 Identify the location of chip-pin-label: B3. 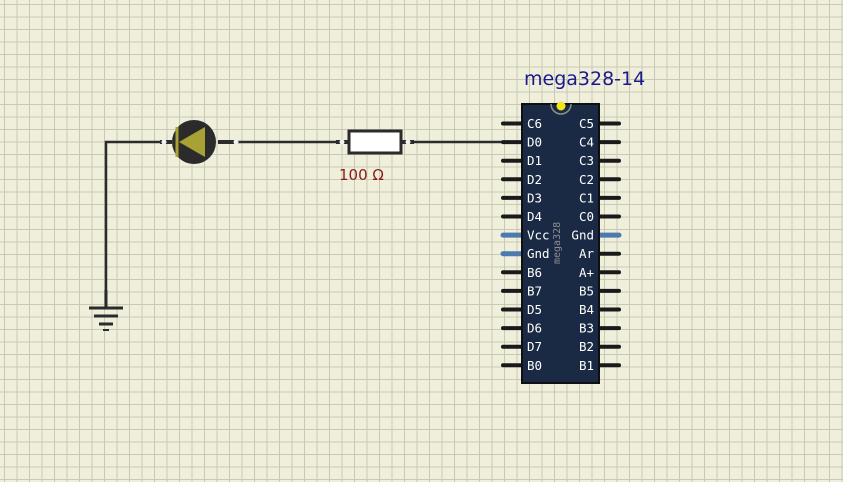
(586, 328).